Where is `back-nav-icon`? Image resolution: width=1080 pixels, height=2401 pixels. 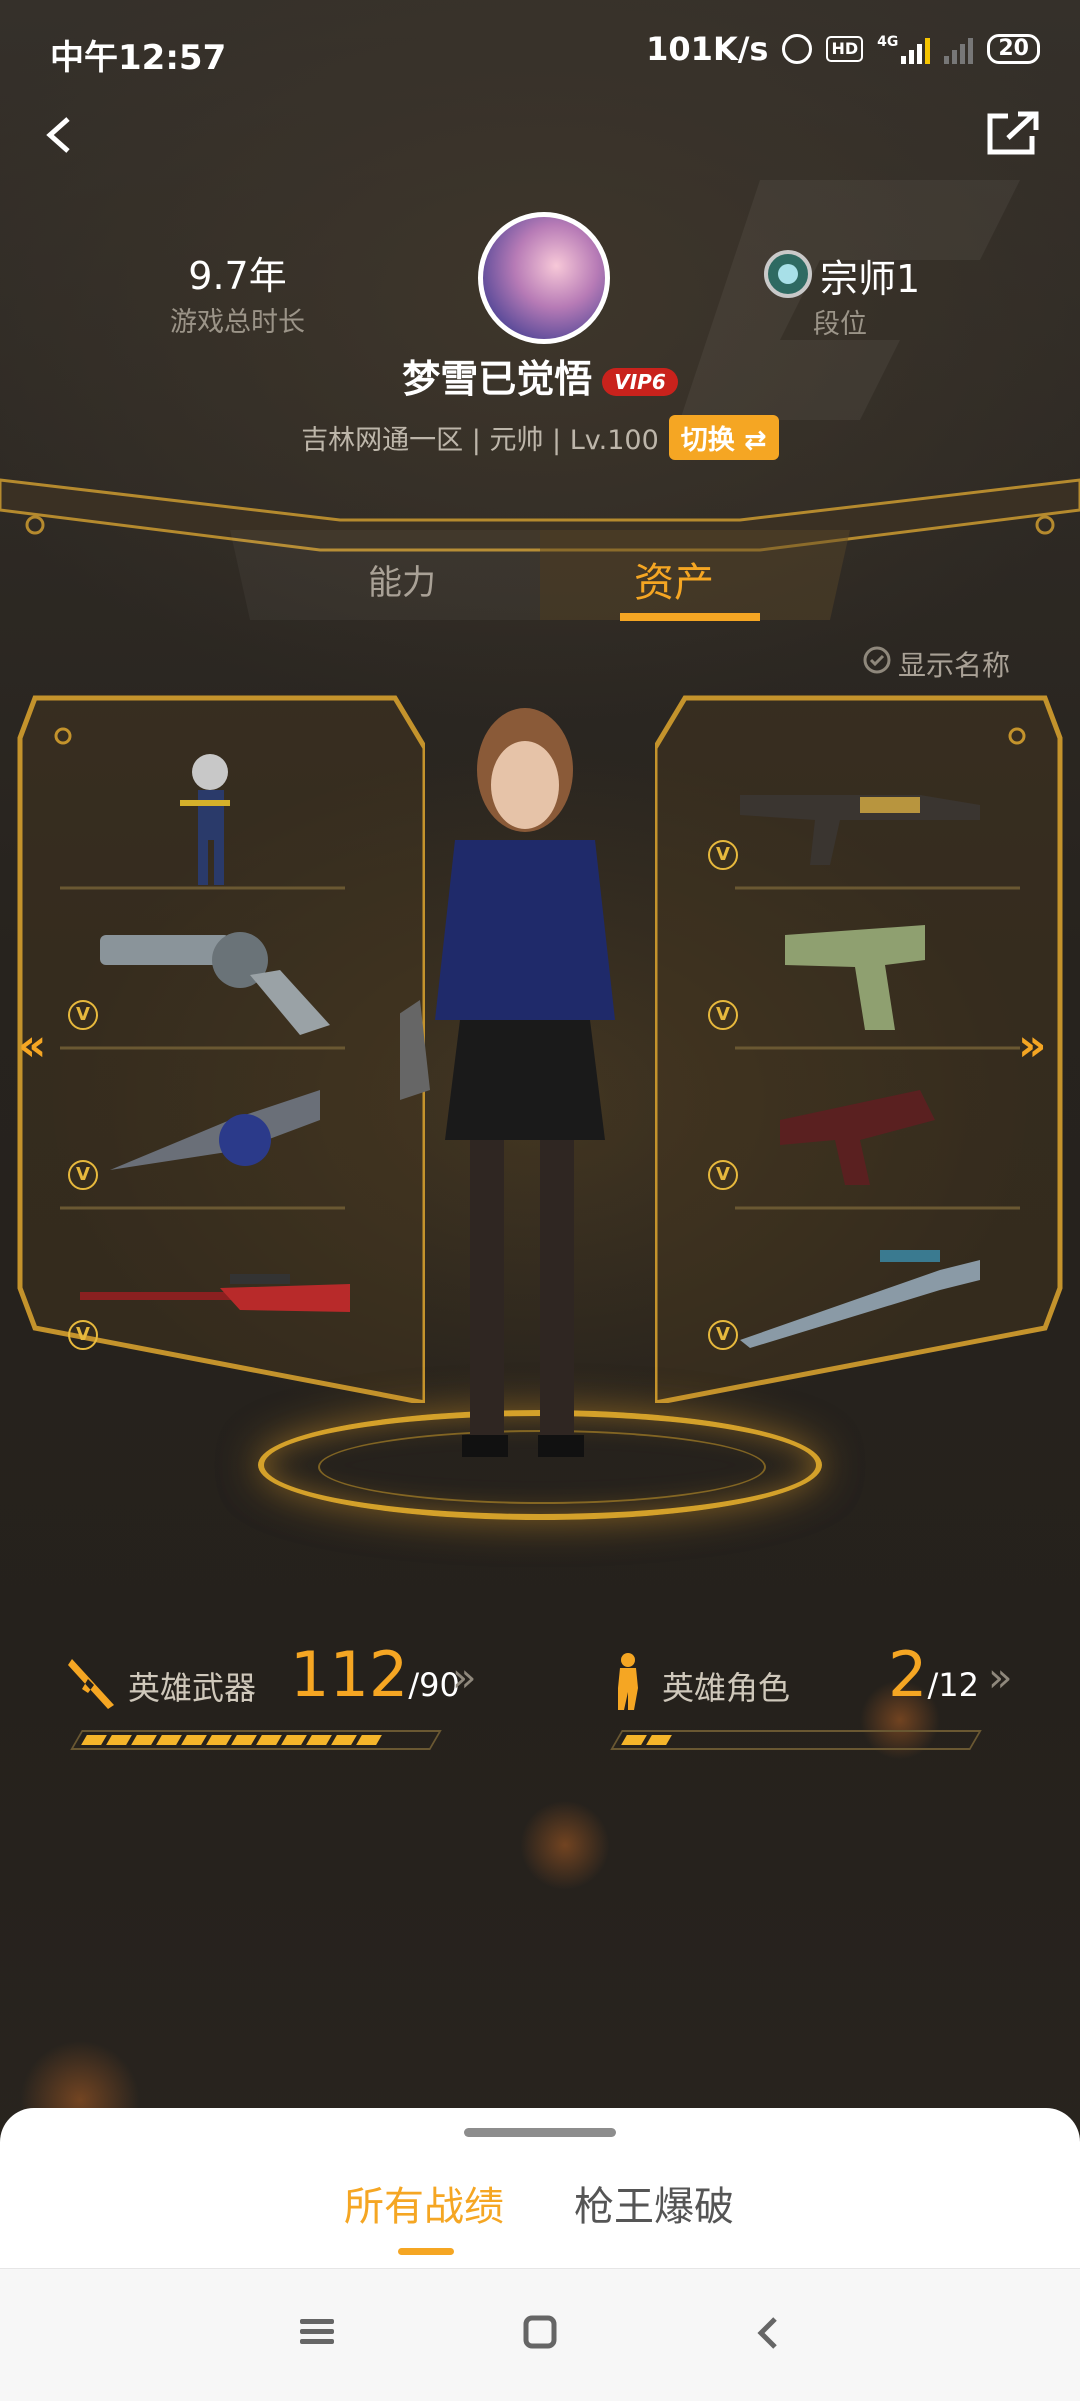 back-nav-icon is located at coordinates (768, 2333).